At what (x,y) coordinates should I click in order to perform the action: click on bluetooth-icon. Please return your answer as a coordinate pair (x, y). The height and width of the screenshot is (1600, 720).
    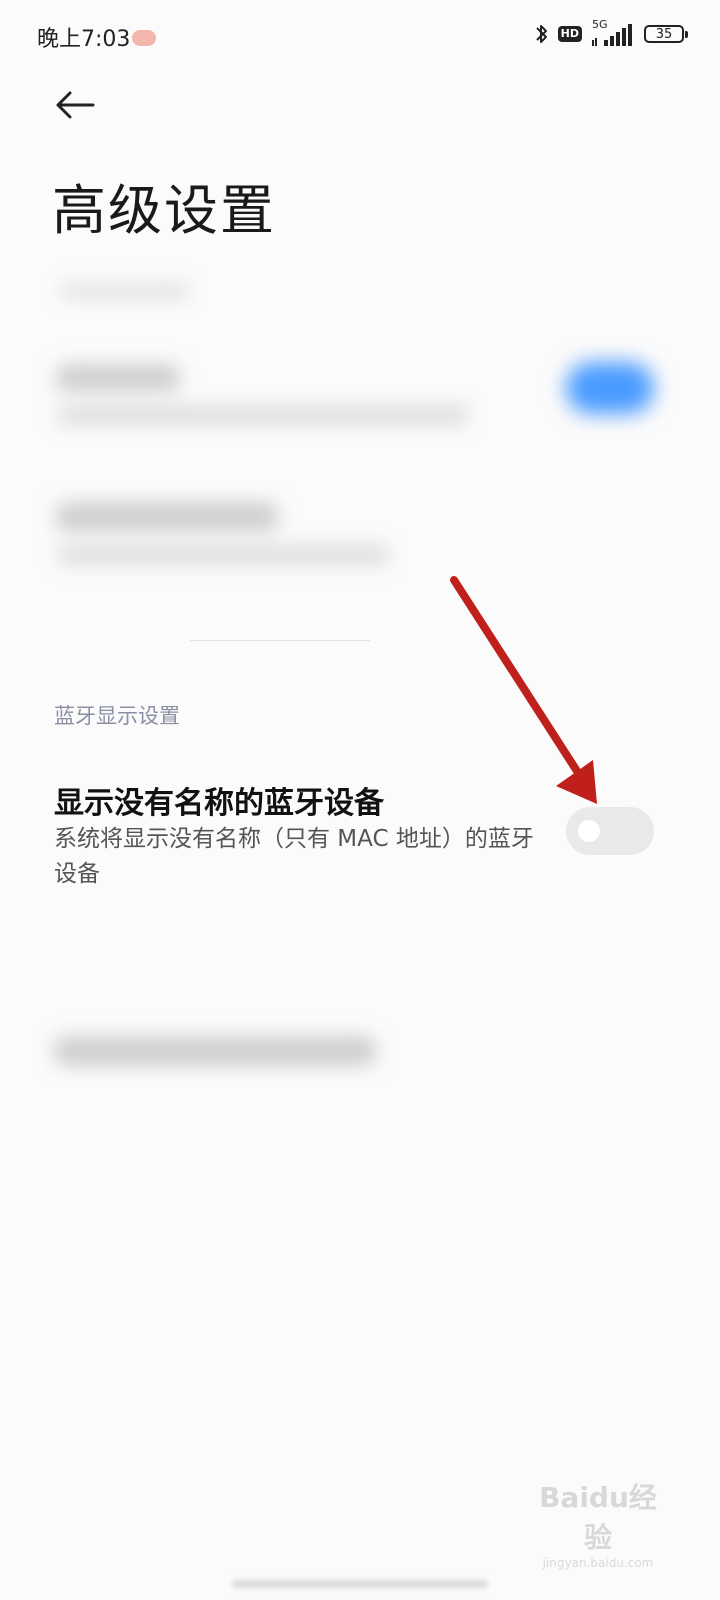
    Looking at the image, I should click on (541, 34).